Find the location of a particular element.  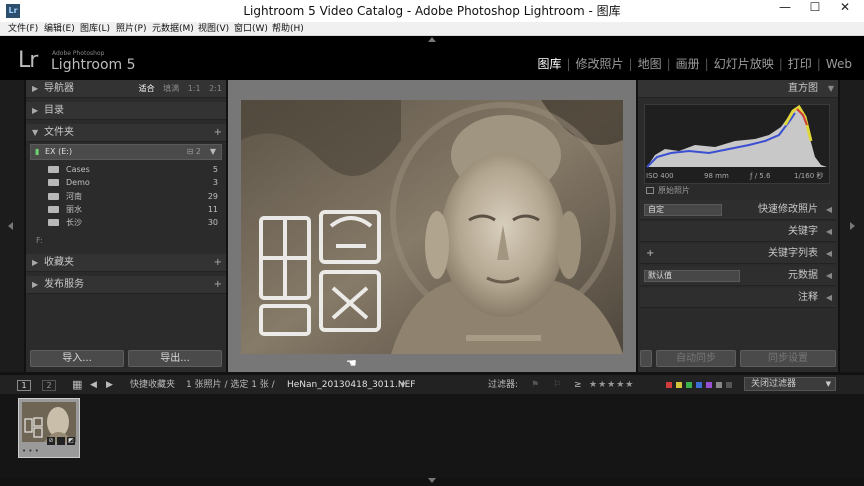

aperture: ƒ / 5.6 is located at coordinates (760, 176).